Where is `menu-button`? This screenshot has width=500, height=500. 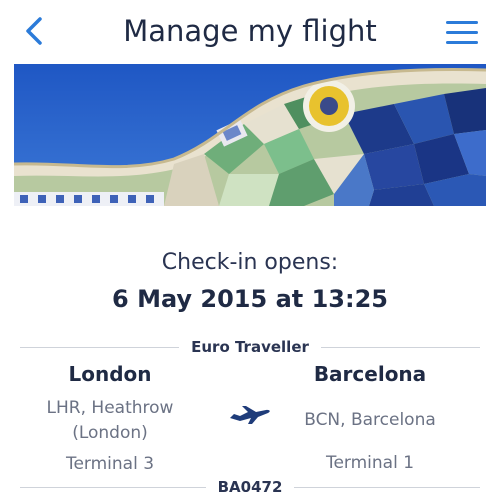 menu-button is located at coordinates (462, 32).